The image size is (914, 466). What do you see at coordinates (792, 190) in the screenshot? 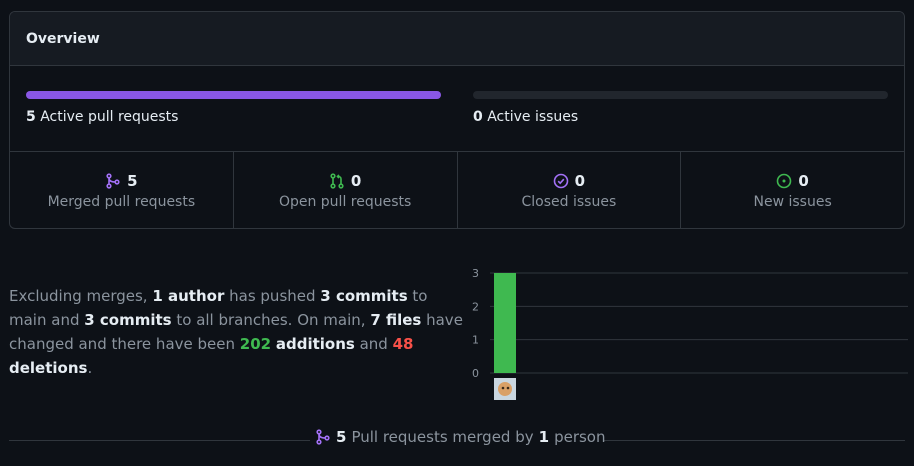
I see `stat-new-issues: 0 New issues` at bounding box center [792, 190].